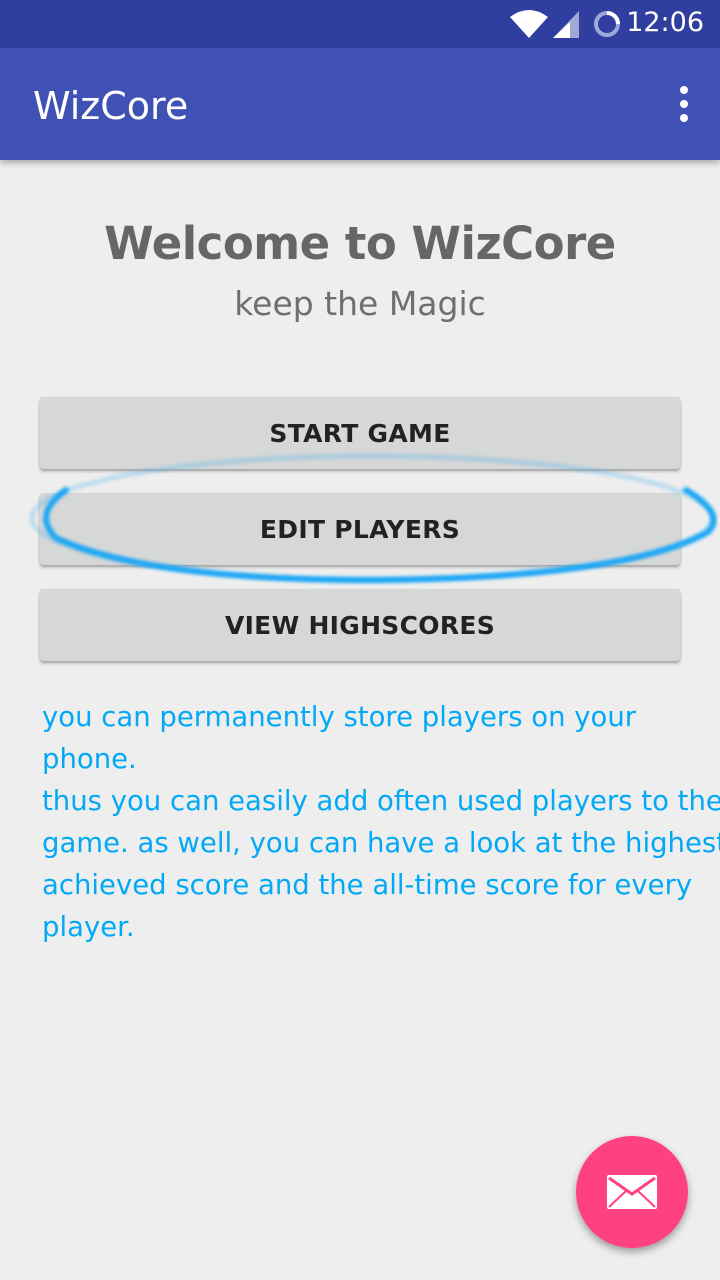 This screenshot has height=1280, width=720. I want to click on edit-players-button: EDIT PLAYERS, so click(360, 529).